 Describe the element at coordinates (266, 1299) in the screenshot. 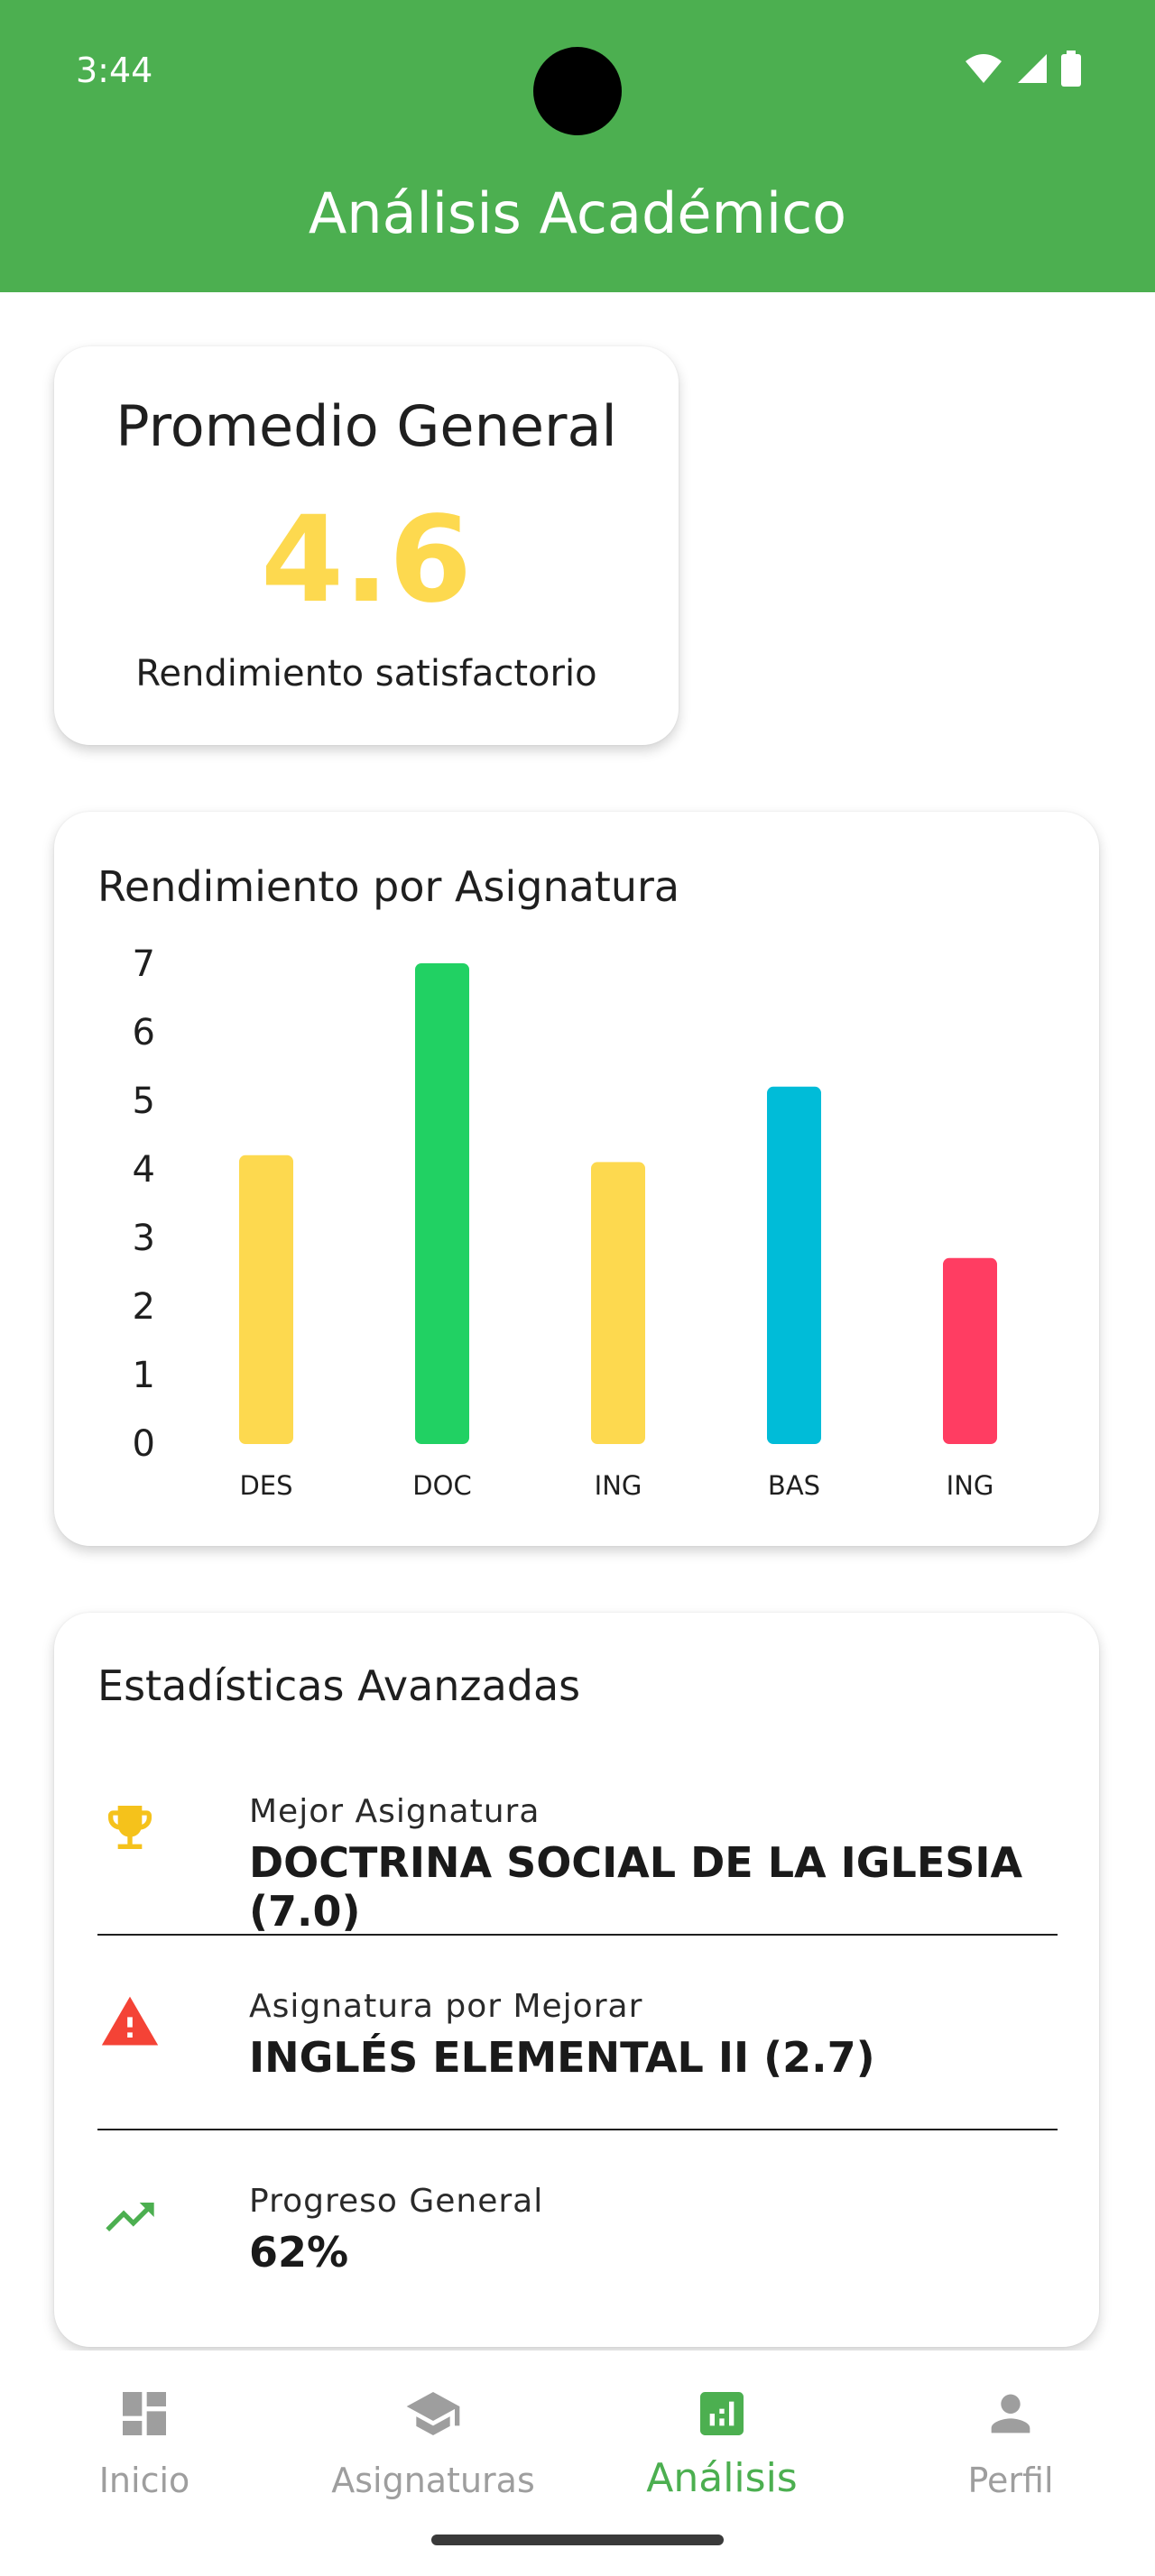

I see `bar-des` at that location.